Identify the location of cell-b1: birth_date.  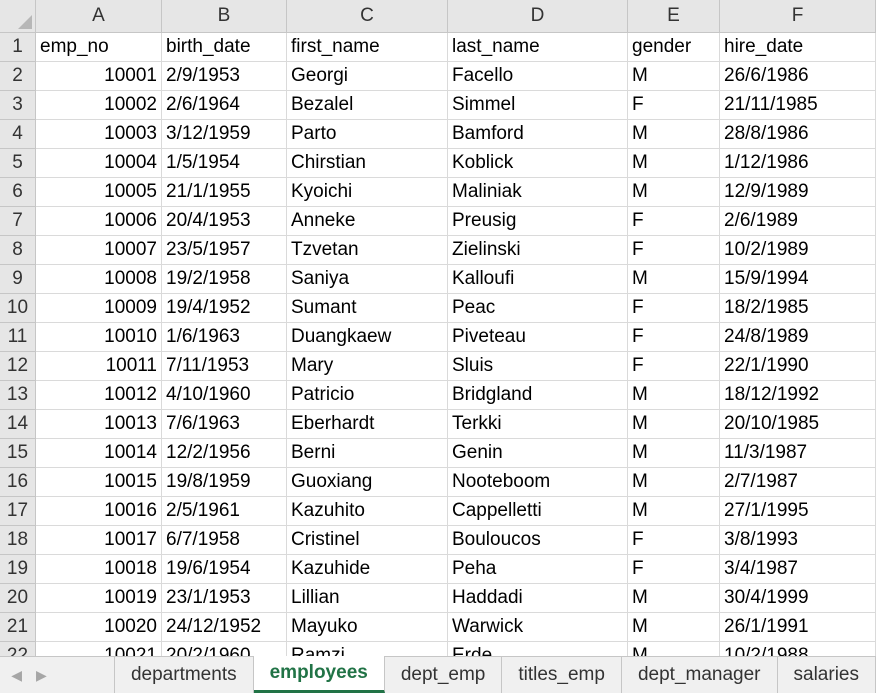
(224, 47).